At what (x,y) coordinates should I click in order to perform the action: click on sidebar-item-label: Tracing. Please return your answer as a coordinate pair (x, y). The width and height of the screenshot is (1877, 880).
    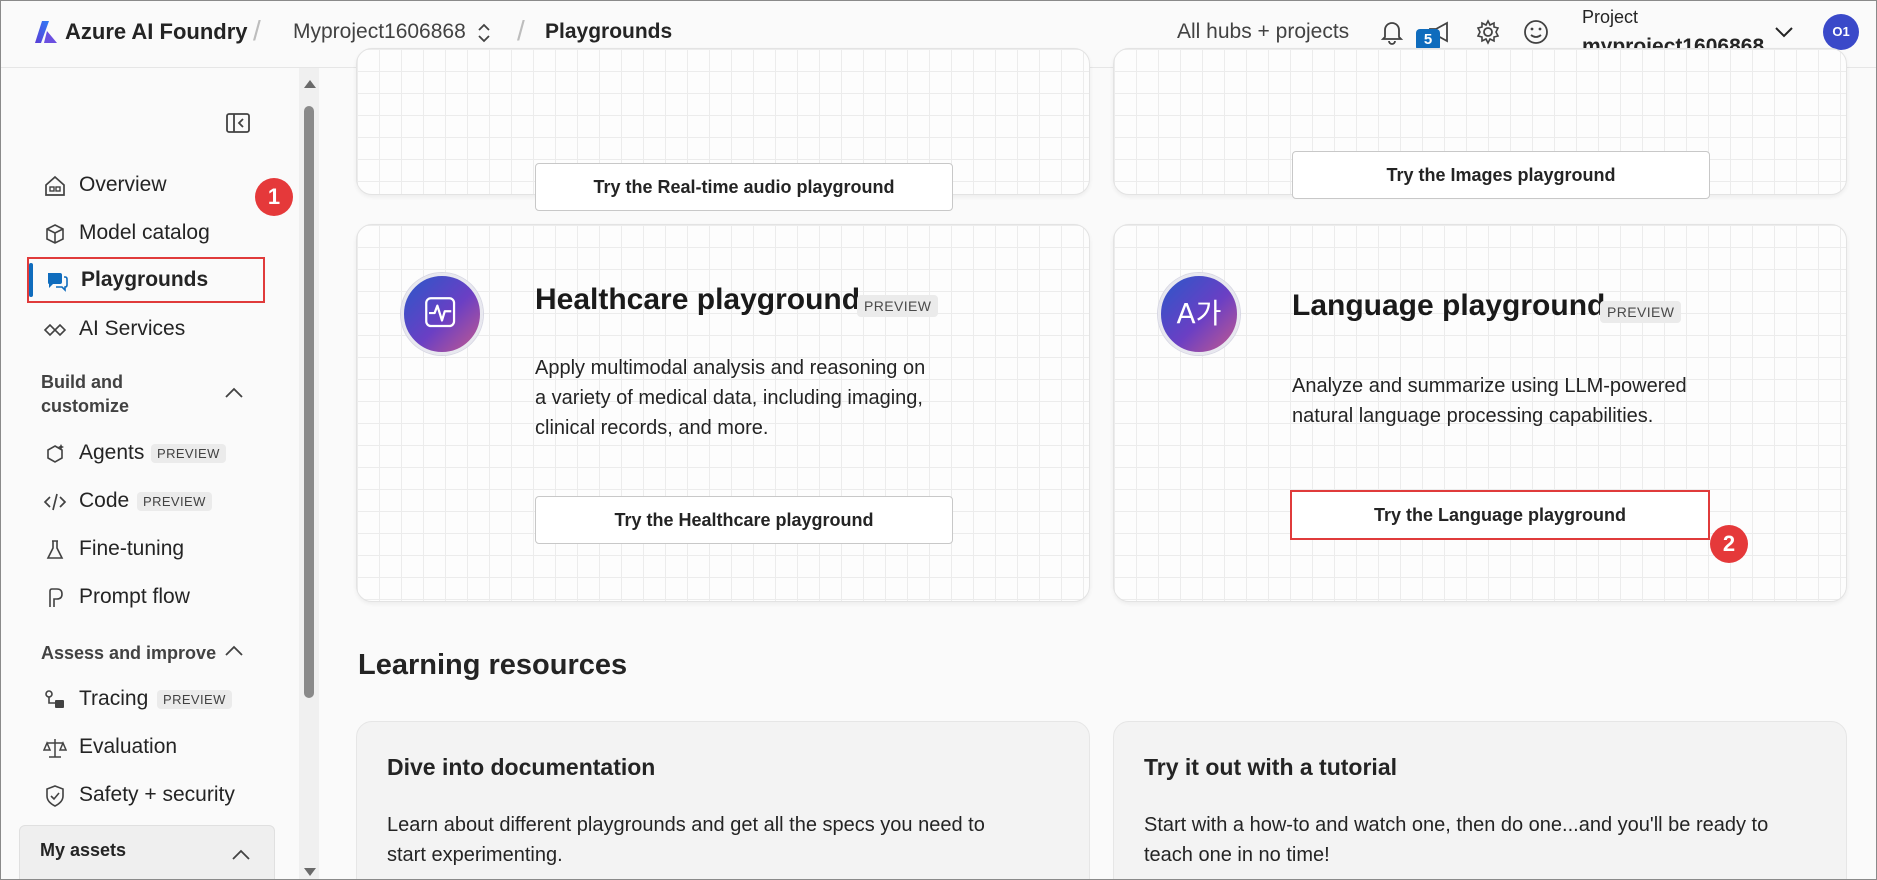
    Looking at the image, I should click on (114, 698).